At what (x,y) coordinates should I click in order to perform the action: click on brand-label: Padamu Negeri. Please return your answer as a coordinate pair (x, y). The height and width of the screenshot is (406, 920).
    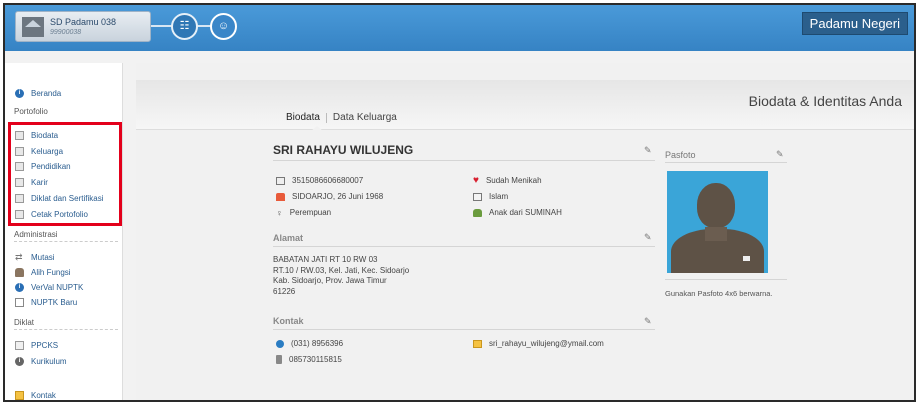
    Looking at the image, I should click on (854, 23).